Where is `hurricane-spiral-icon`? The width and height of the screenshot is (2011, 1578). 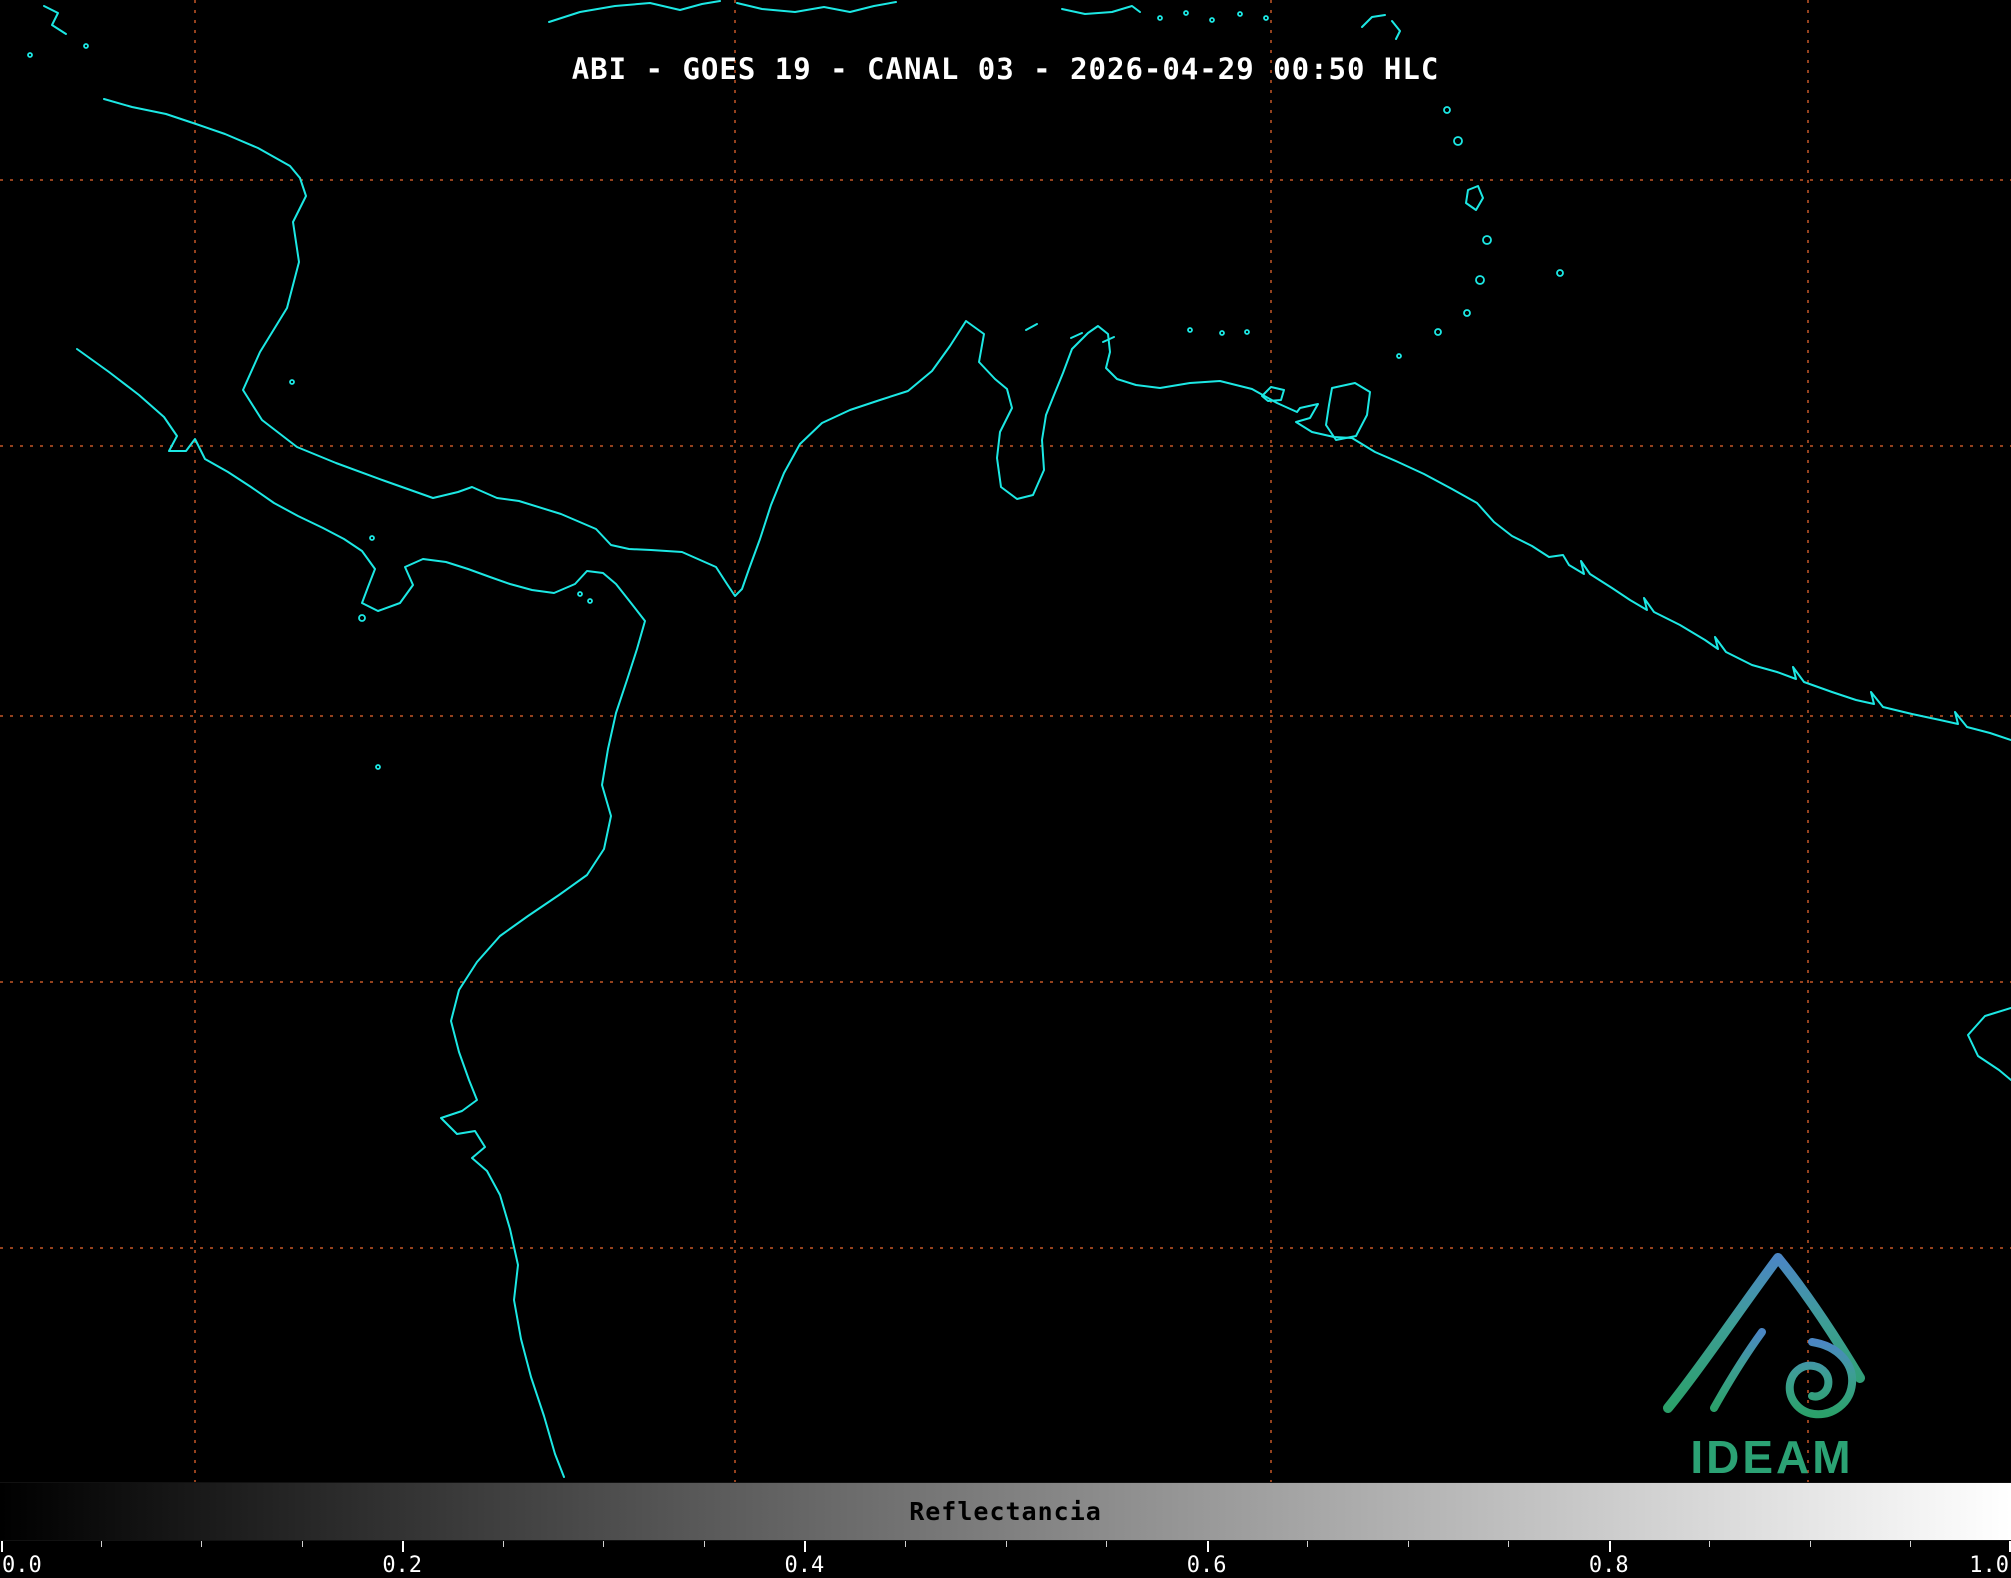 hurricane-spiral-icon is located at coordinates (1821, 1378).